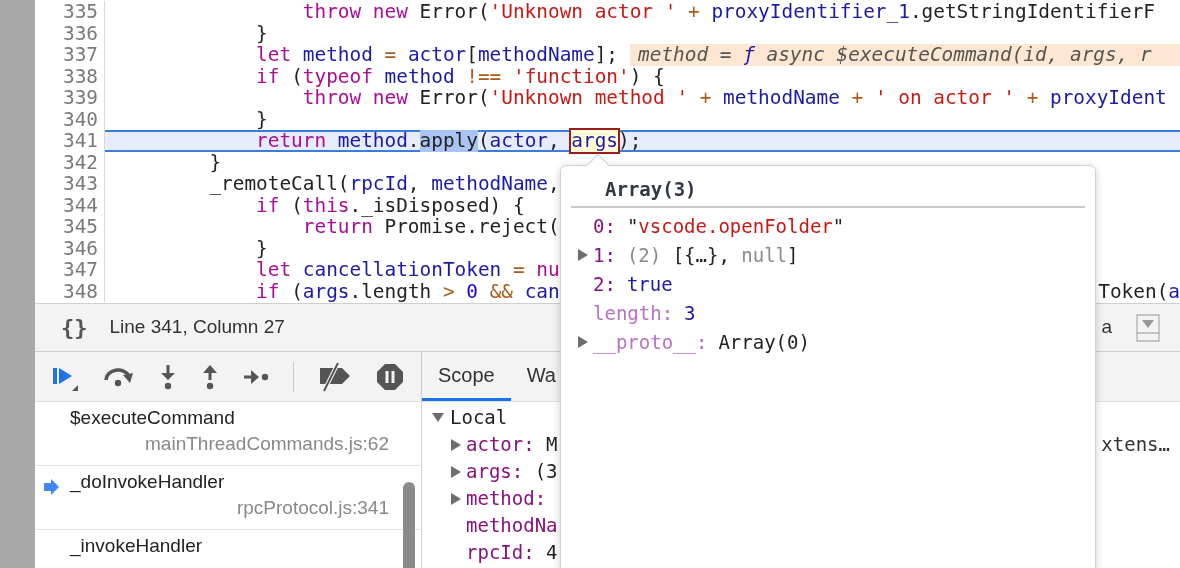 Image resolution: width=1180 pixels, height=568 pixels. What do you see at coordinates (651, 189) in the screenshot?
I see `popover-title: Array(3)` at bounding box center [651, 189].